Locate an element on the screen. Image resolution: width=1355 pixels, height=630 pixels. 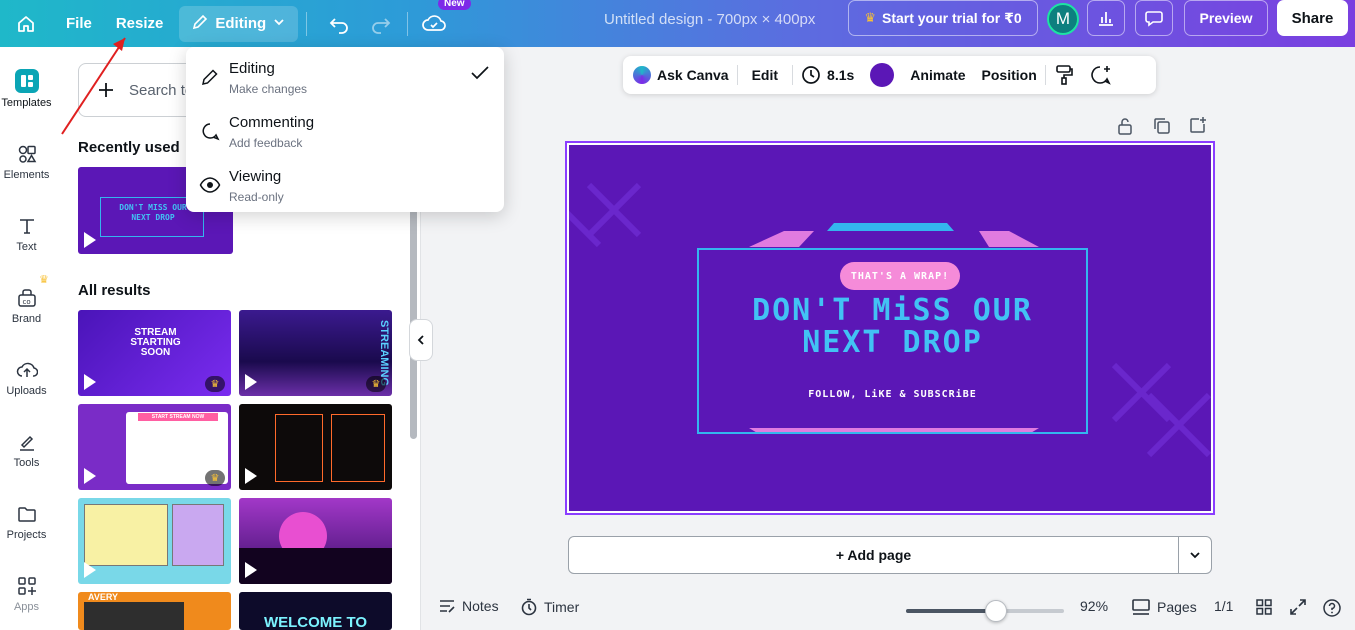
notes-button: Notes is located at coordinates (468, 606).